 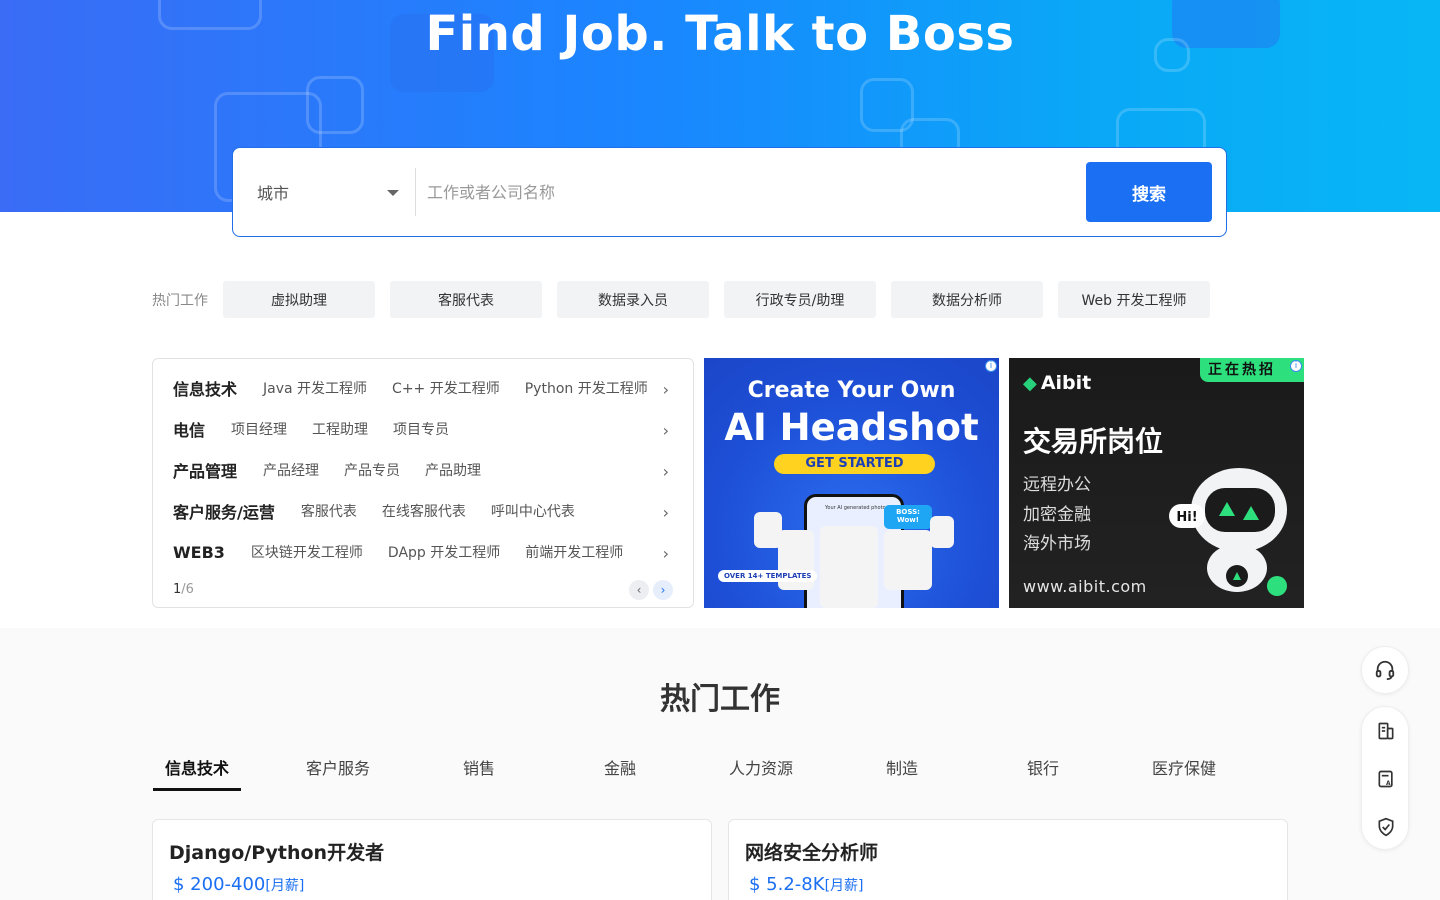 I want to click on category-name: 电信, so click(x=189, y=430).